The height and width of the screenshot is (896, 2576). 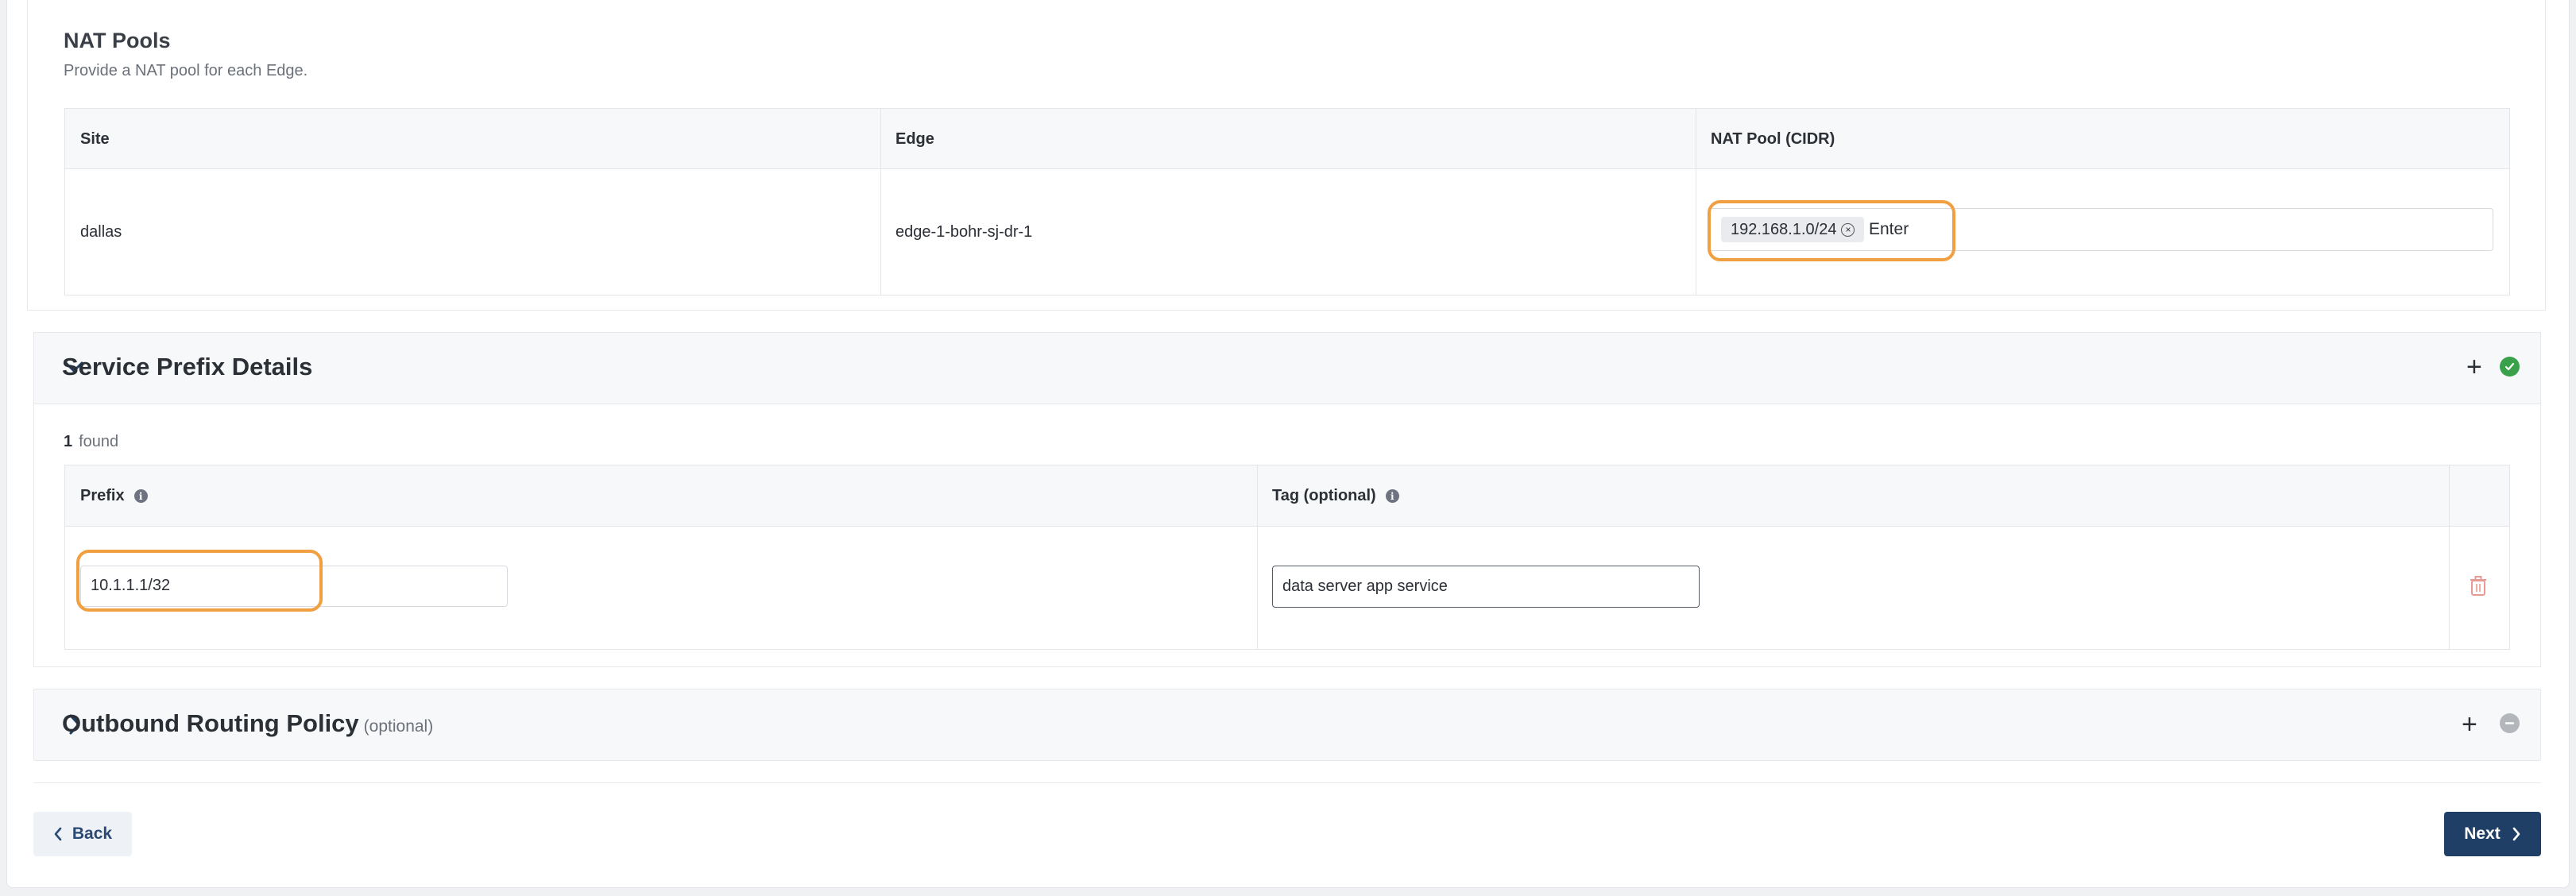 I want to click on footer-divider, so click(x=1287, y=782).